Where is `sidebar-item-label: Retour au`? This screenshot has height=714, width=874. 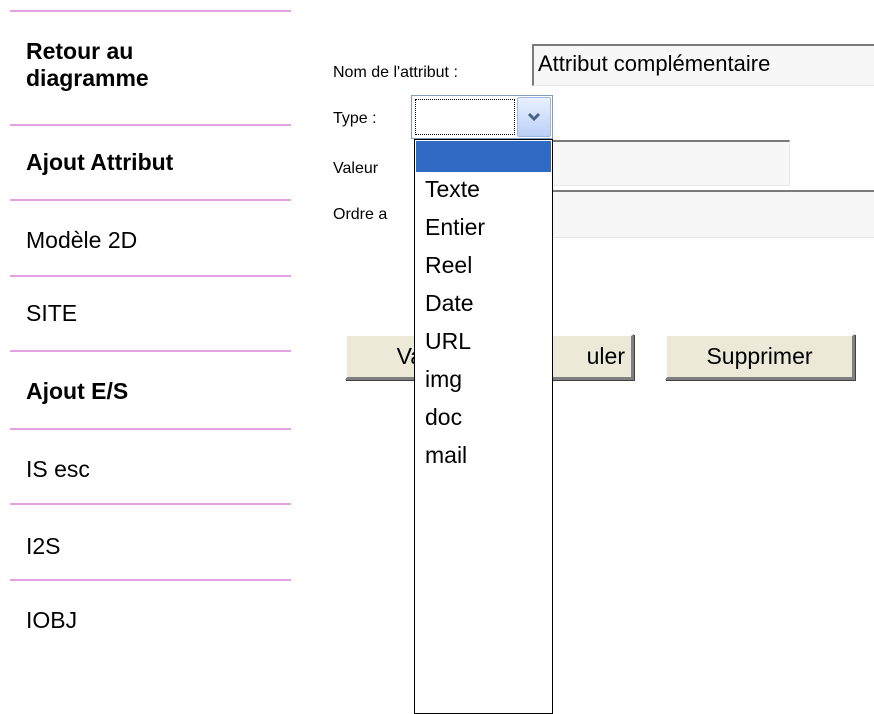
sidebar-item-label: Retour au is located at coordinates (80, 51).